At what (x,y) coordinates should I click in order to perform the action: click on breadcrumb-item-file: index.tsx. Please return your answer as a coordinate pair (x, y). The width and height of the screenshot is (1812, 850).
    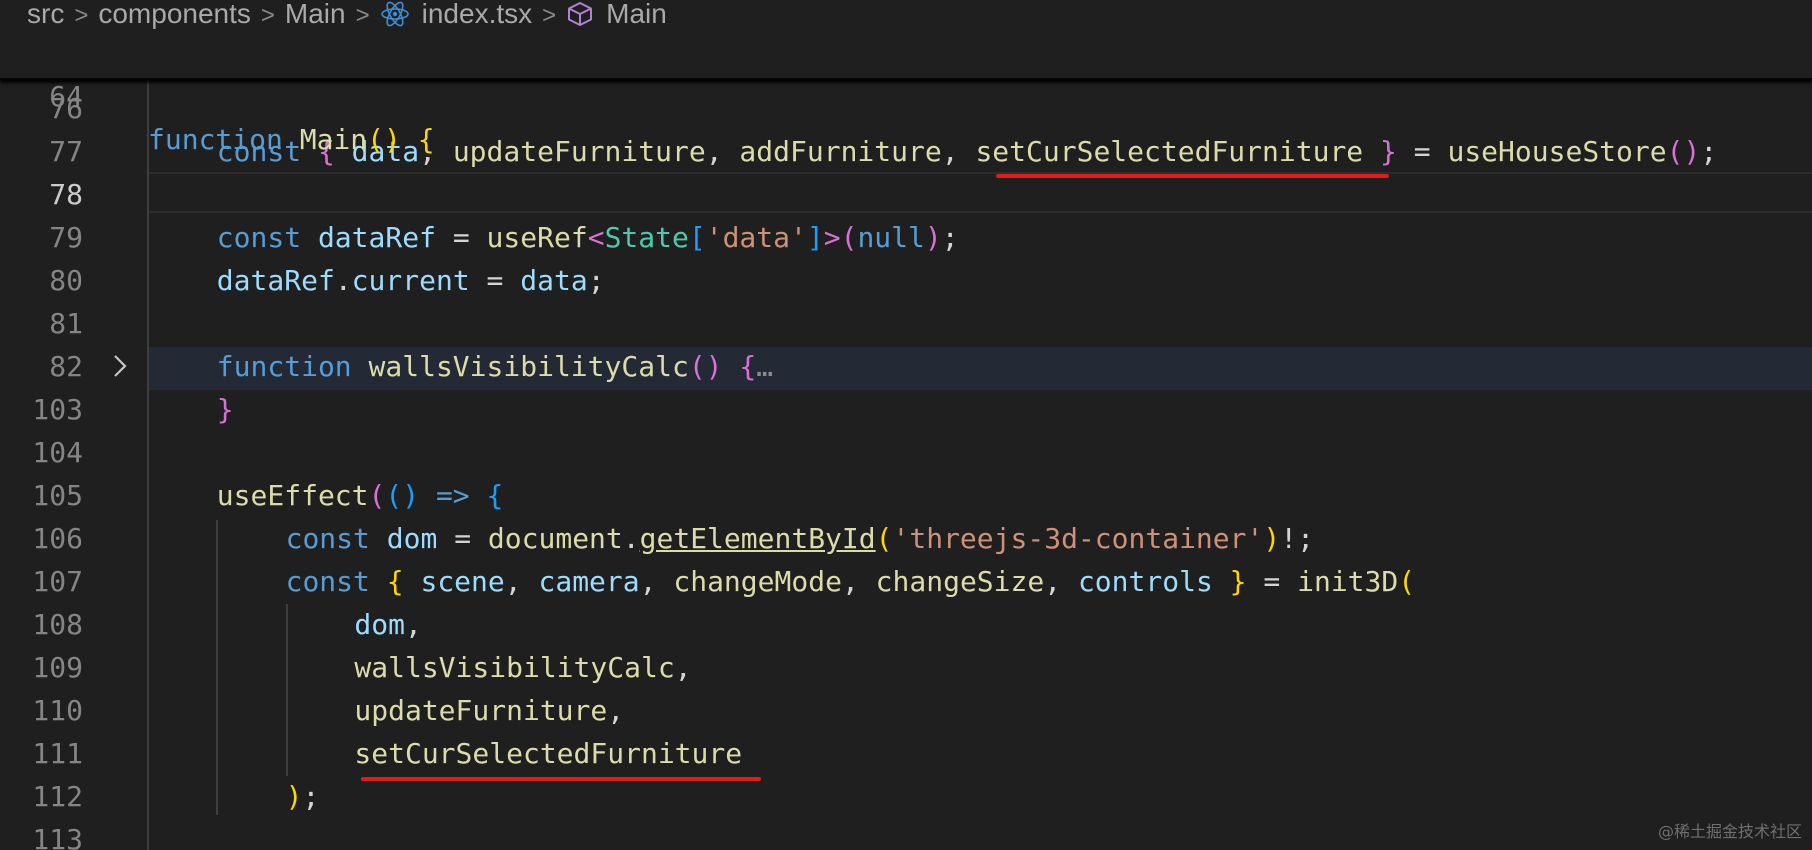
    Looking at the image, I should click on (477, 14).